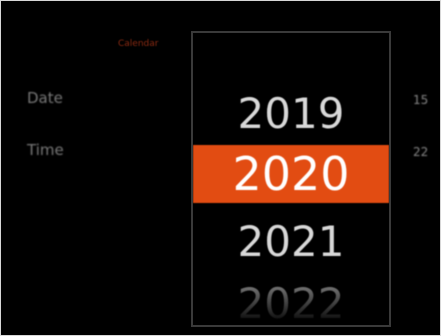 The height and width of the screenshot is (336, 441). Describe the element at coordinates (291, 114) in the screenshot. I see `year-option-2019: 2019` at that location.